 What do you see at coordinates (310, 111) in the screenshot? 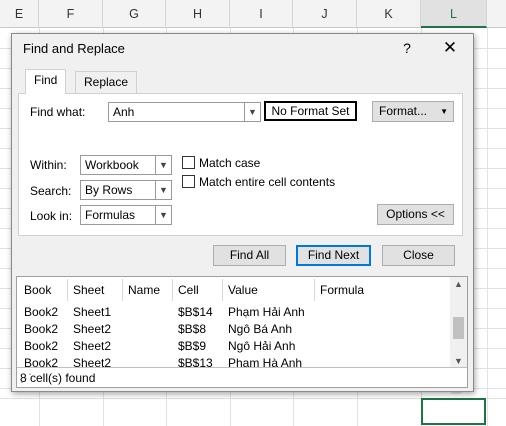
I see `no-format-set-preview: No Format Set` at bounding box center [310, 111].